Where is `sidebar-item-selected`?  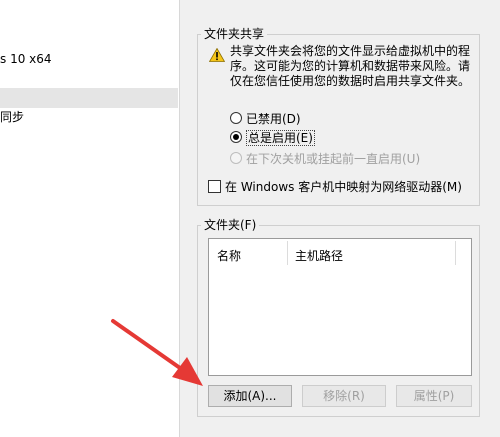
sidebar-item-selected is located at coordinates (89, 98).